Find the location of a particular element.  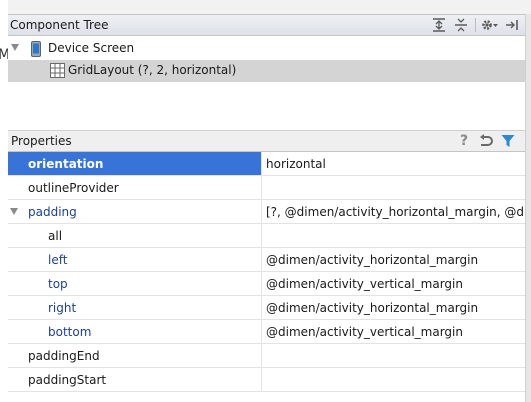

property-name-cell: right is located at coordinates (135, 307).